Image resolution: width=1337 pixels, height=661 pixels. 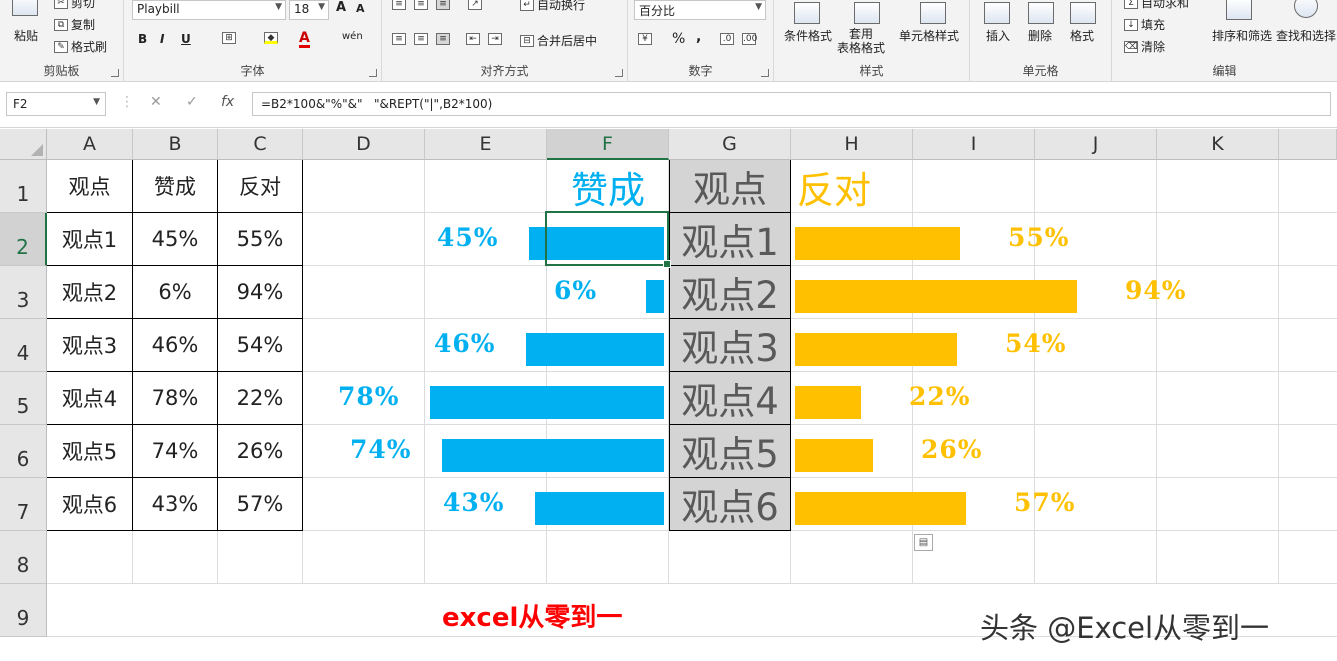 What do you see at coordinates (260, 292) in the screenshot?
I see `table-cell: 94%` at bounding box center [260, 292].